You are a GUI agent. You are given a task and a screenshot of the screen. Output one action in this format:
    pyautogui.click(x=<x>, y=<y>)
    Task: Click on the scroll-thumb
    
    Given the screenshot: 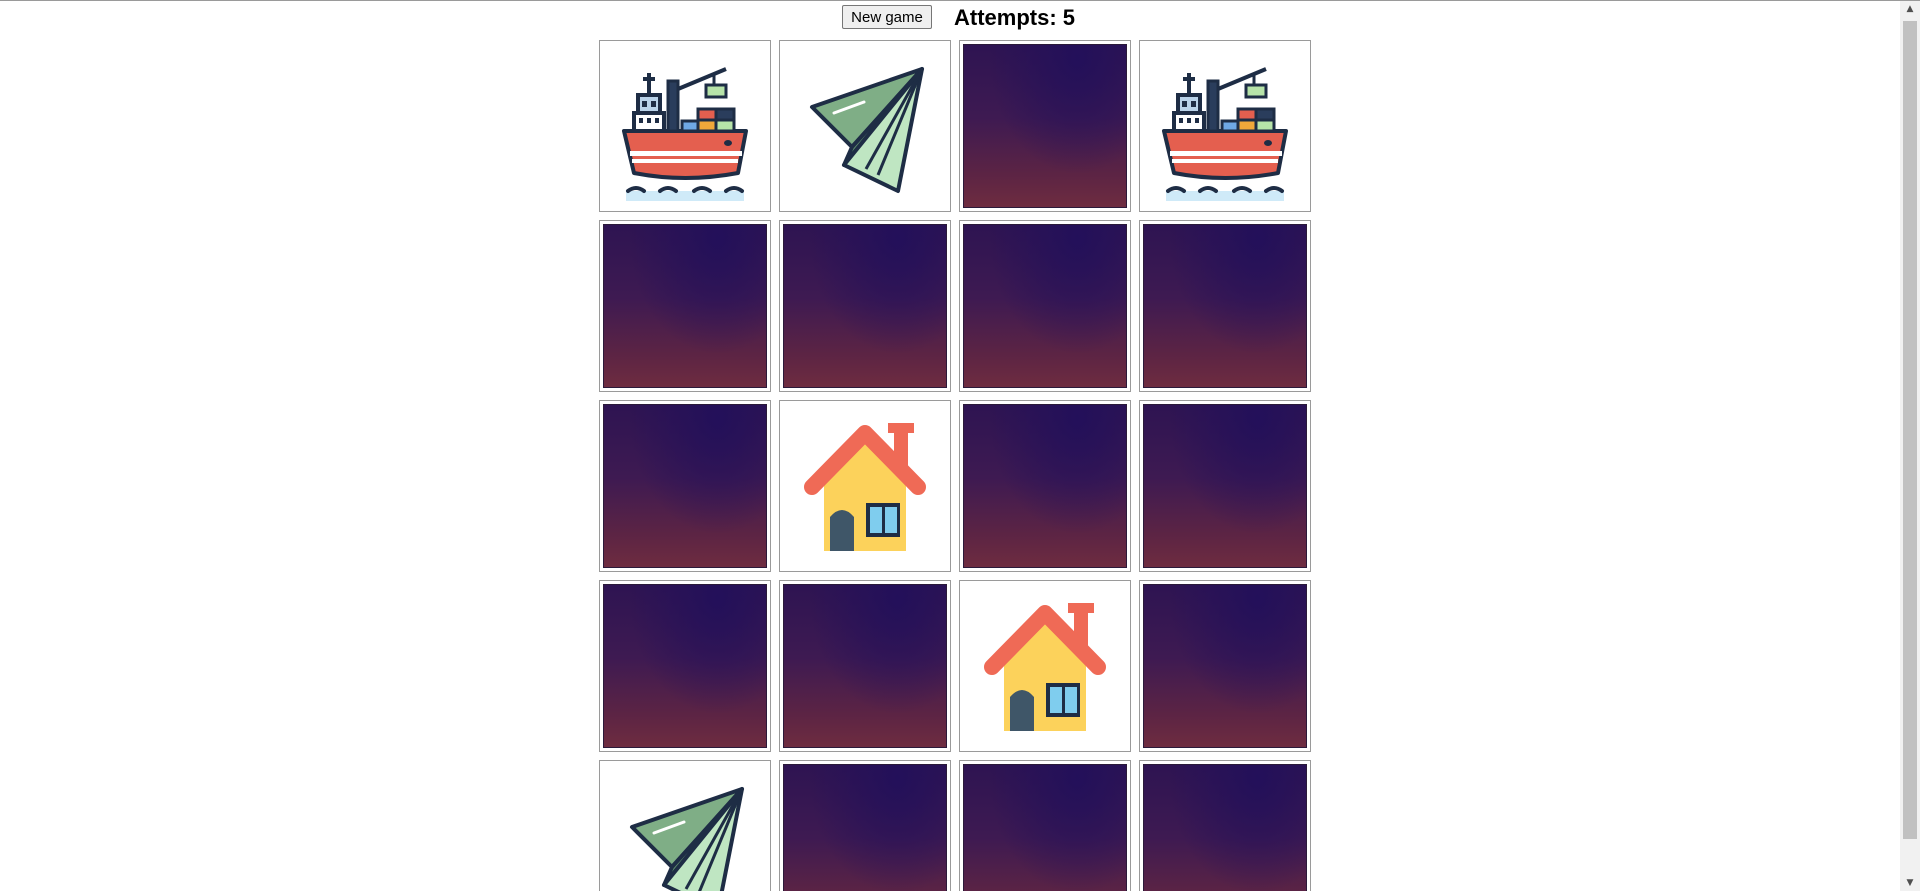 What is the action you would take?
    pyautogui.click(x=1910, y=430)
    